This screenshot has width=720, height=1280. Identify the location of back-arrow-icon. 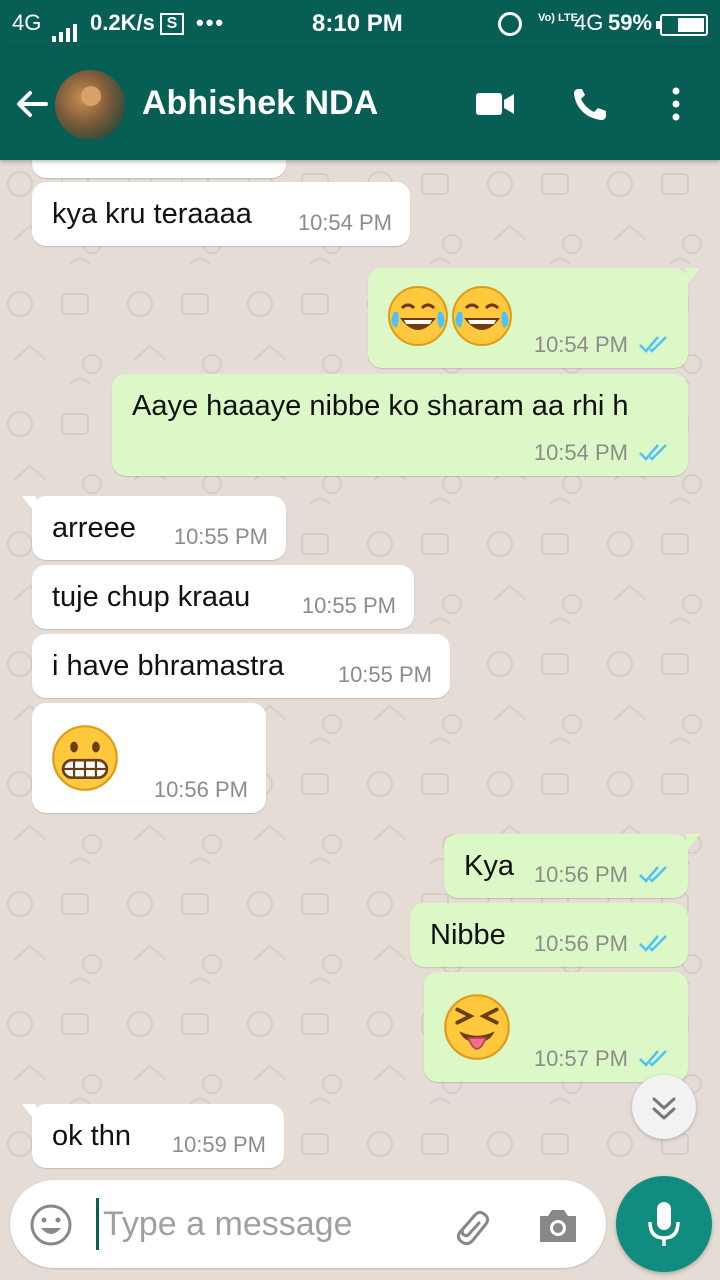
(32, 104).